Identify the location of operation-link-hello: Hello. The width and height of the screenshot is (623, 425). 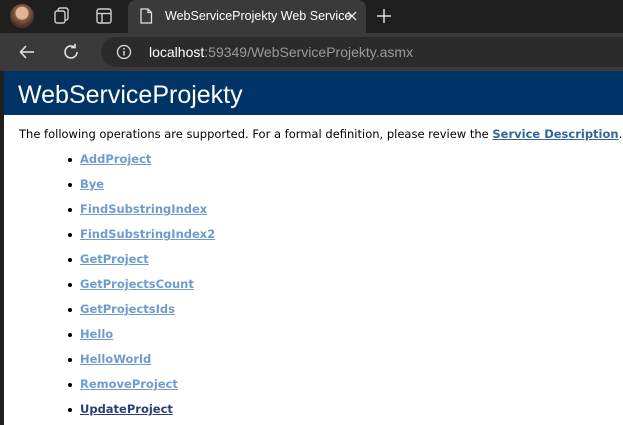
(96, 334).